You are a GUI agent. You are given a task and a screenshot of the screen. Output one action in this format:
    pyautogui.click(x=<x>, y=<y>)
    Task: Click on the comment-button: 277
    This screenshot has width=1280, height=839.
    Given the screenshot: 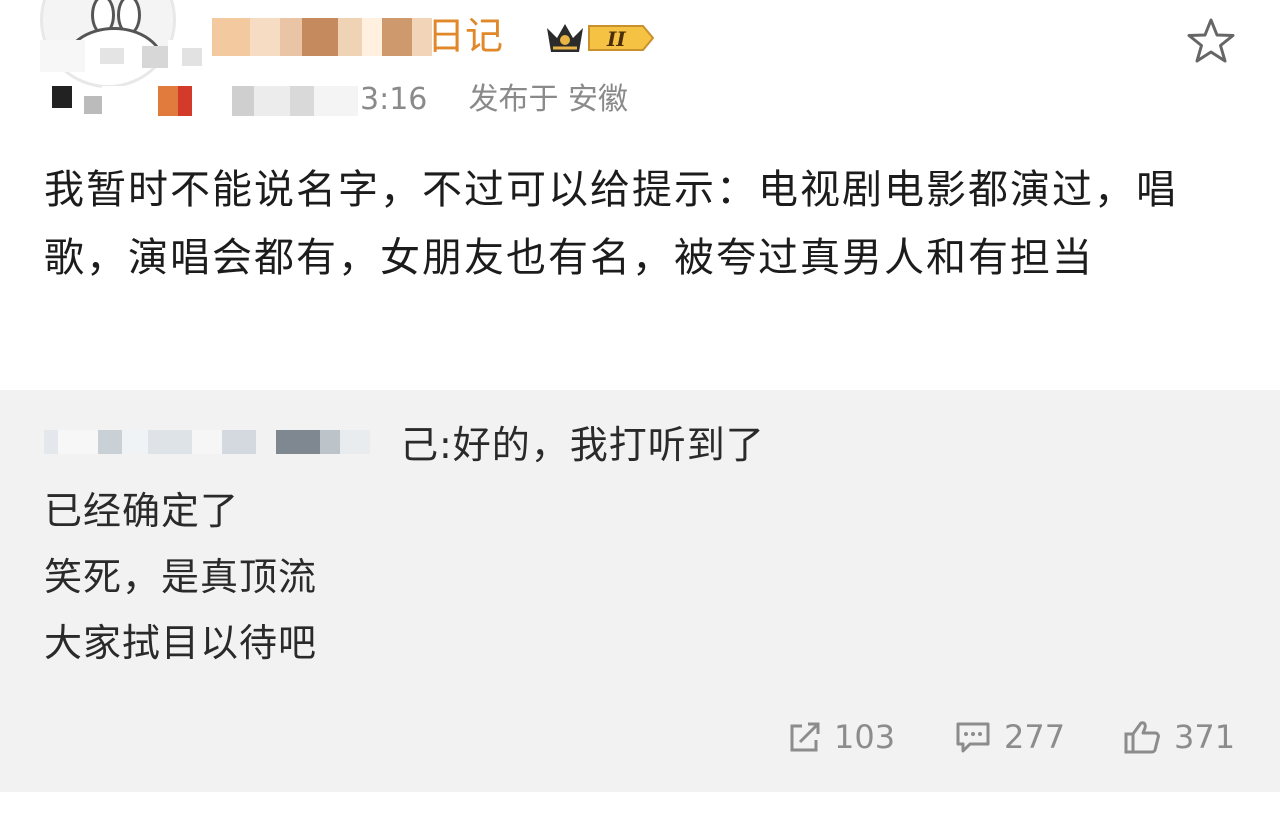 What is the action you would take?
    pyautogui.click(x=1009, y=737)
    